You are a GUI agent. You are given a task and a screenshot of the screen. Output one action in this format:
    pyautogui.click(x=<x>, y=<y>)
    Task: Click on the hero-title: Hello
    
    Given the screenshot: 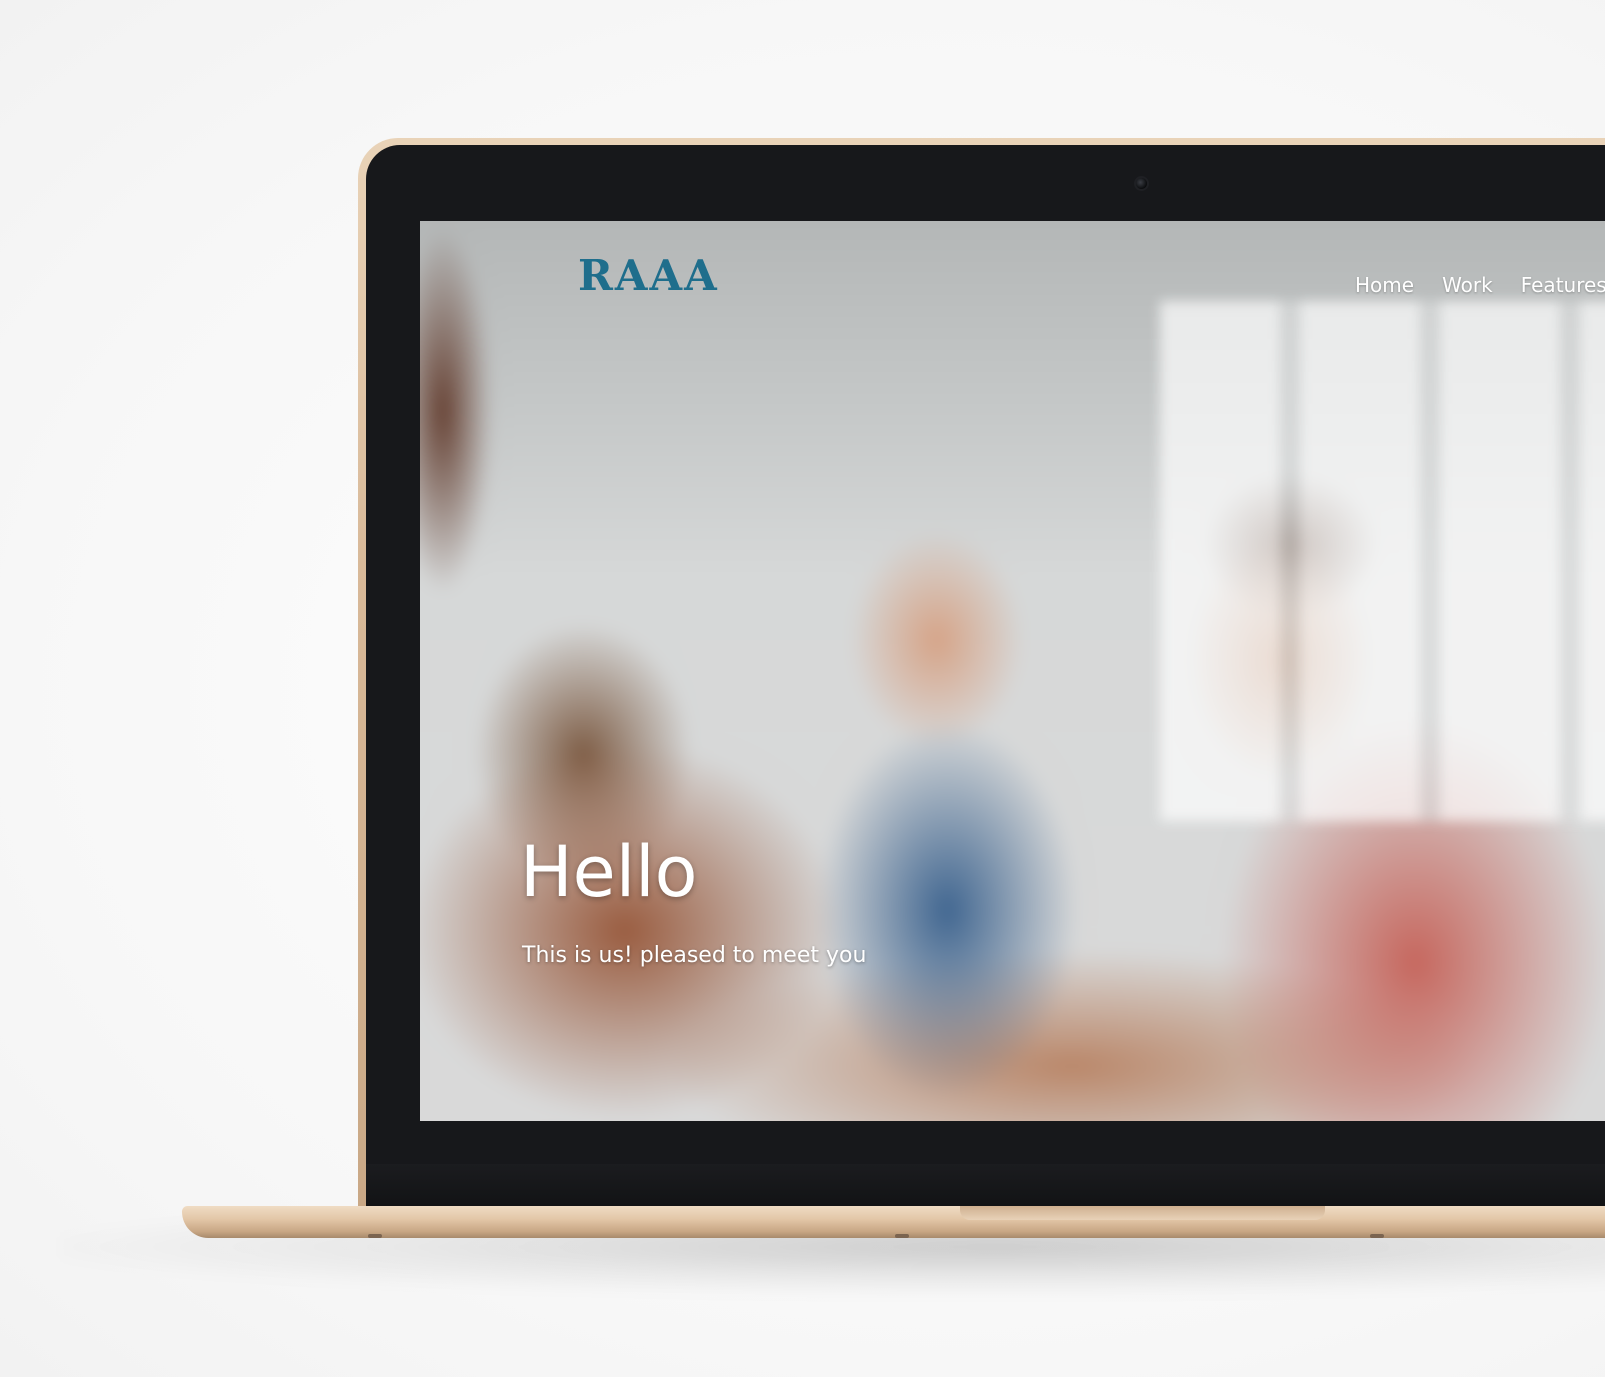 What is the action you would take?
    pyautogui.click(x=609, y=872)
    